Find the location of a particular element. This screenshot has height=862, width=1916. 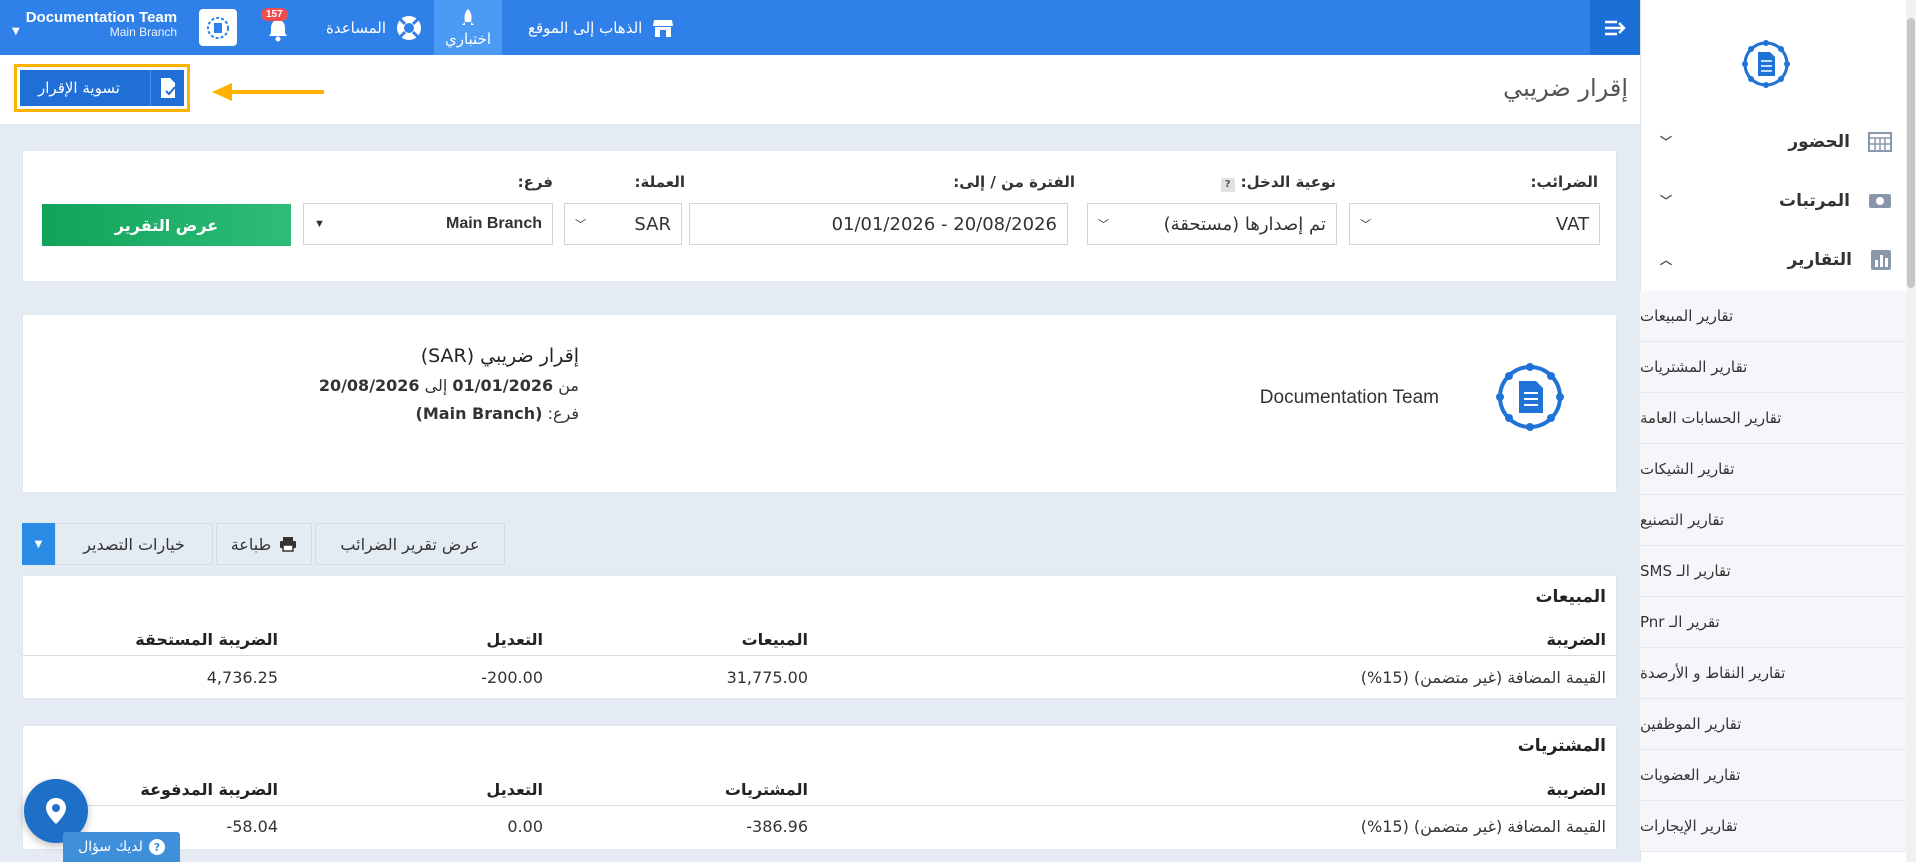

currency-select: ﹀ SAR is located at coordinates (623, 224).